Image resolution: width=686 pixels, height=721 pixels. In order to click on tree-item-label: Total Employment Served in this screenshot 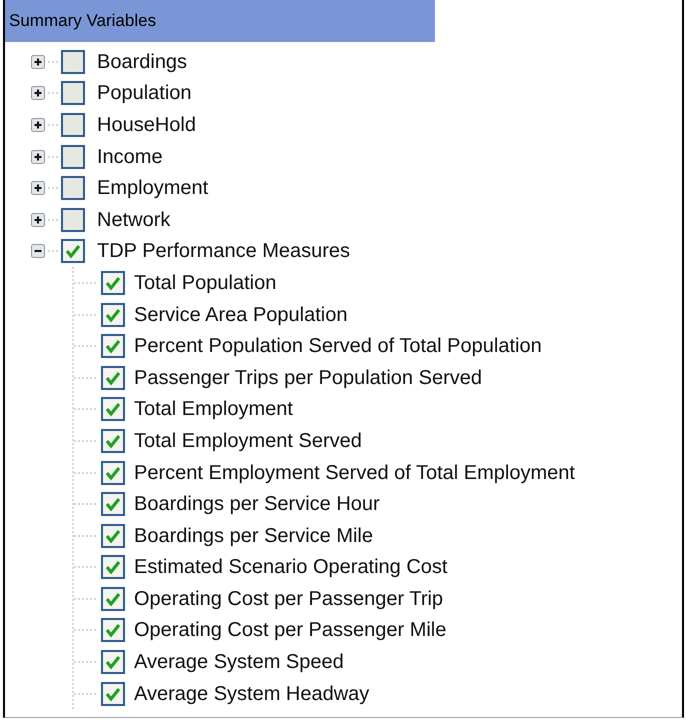, I will do `click(248, 440)`.